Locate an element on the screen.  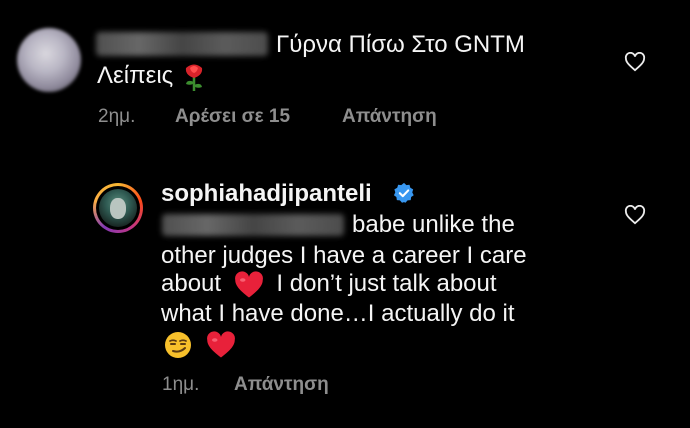
comment-text-line: about I don’t just talk about is located at coordinates (329, 283).